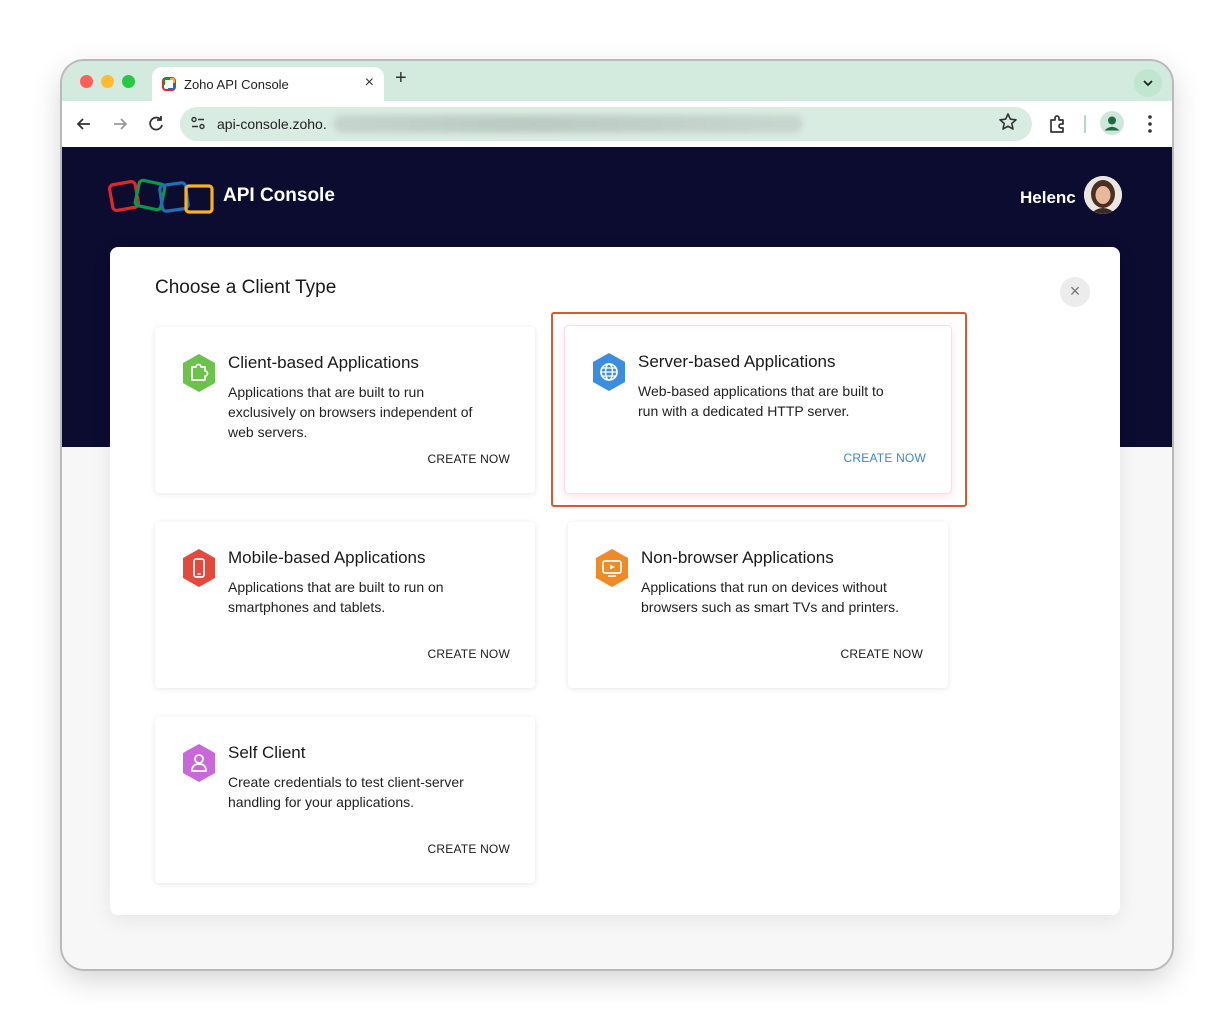  What do you see at coordinates (199, 763) in the screenshot?
I see `user-icon` at bounding box center [199, 763].